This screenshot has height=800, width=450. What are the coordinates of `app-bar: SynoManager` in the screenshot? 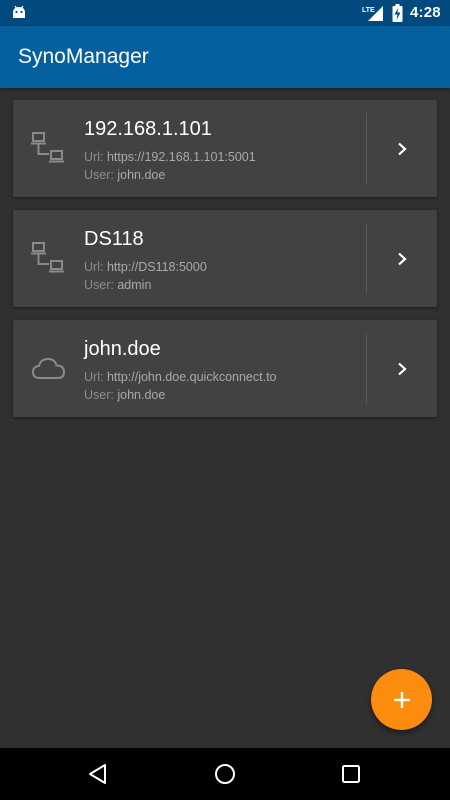 It's located at (225, 57).